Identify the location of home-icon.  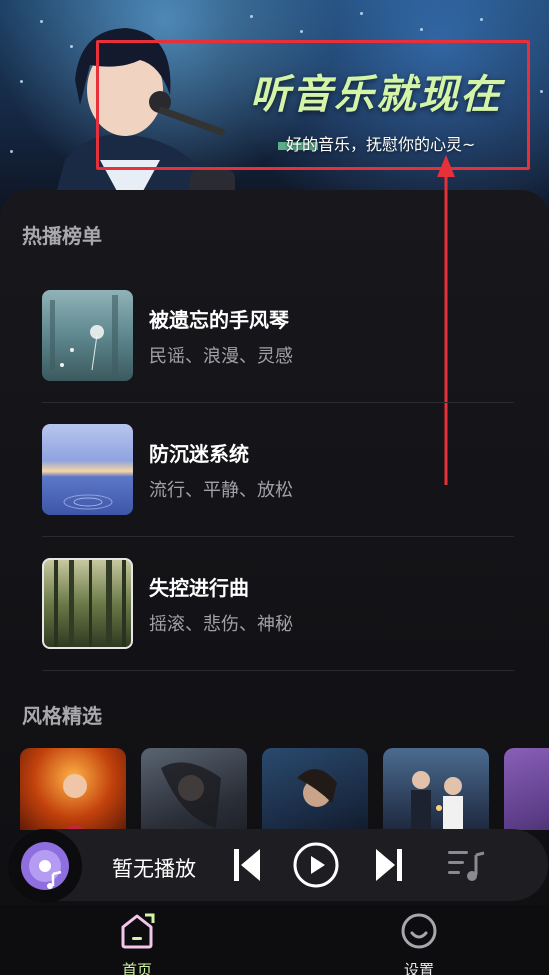
(138, 931).